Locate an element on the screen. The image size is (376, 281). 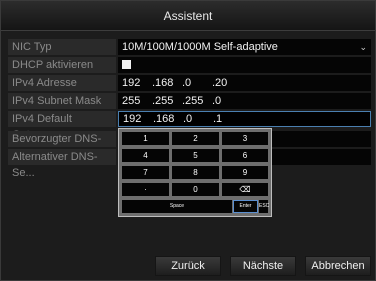
dhcp-label: DHCP aktivieren is located at coordinates (62, 65).